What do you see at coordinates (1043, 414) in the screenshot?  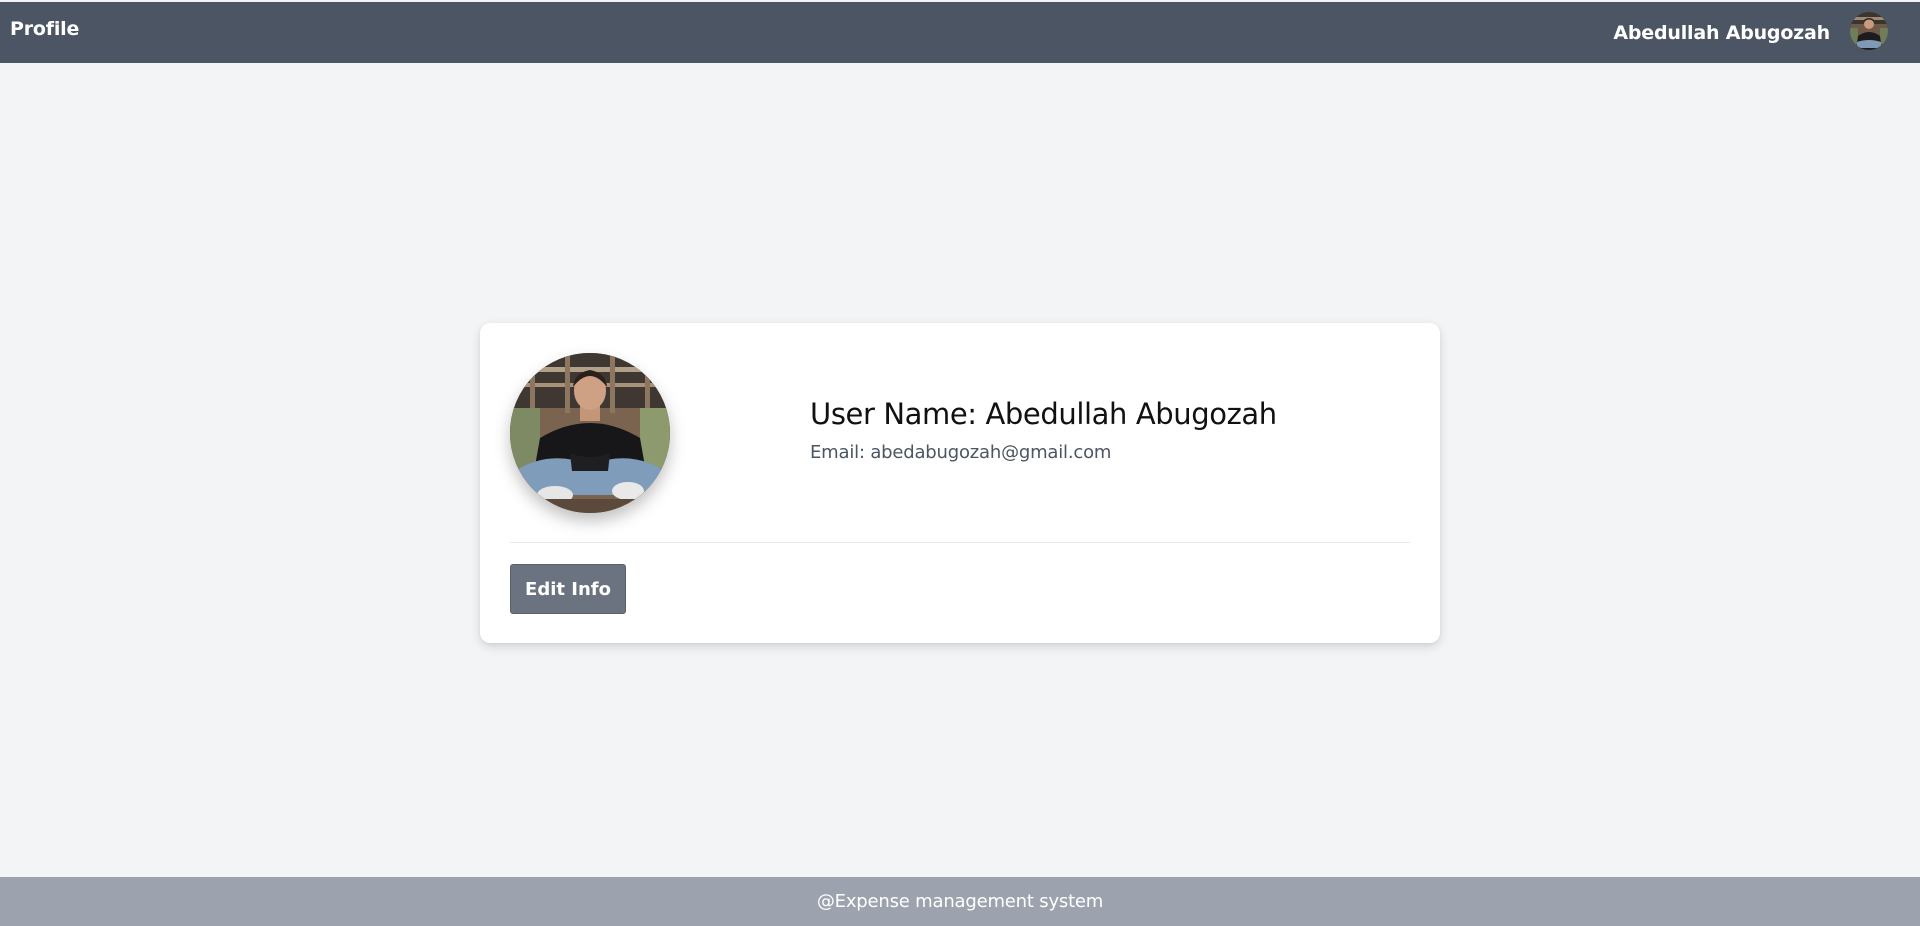 I see `profile-username: User Name: Abedullah Abugozah` at bounding box center [1043, 414].